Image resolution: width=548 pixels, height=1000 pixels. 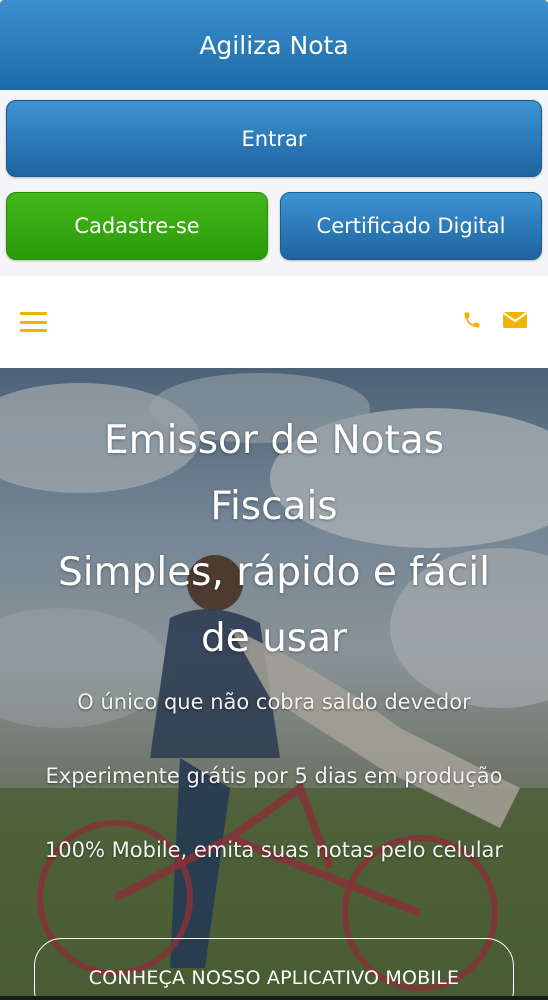 I want to click on hero-headline-line-3: Simples, rápido e fácil, so click(x=274, y=572).